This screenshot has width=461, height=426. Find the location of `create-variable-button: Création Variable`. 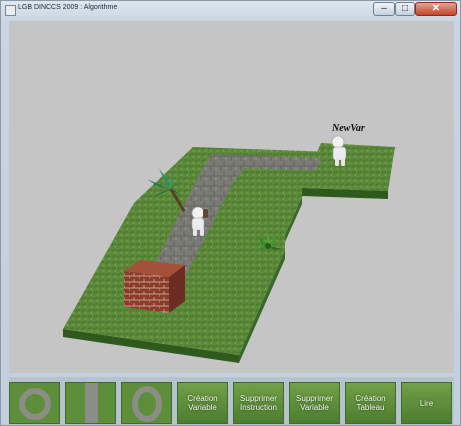

create-variable-button: Création Variable is located at coordinates (202, 403).